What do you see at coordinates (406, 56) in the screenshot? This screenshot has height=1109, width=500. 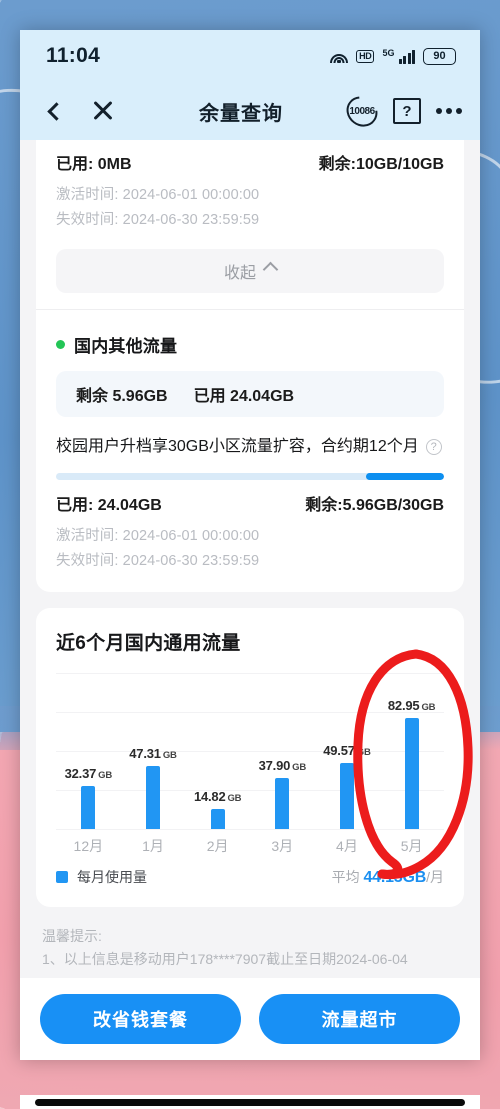 I see `signal-bars-icon` at bounding box center [406, 56].